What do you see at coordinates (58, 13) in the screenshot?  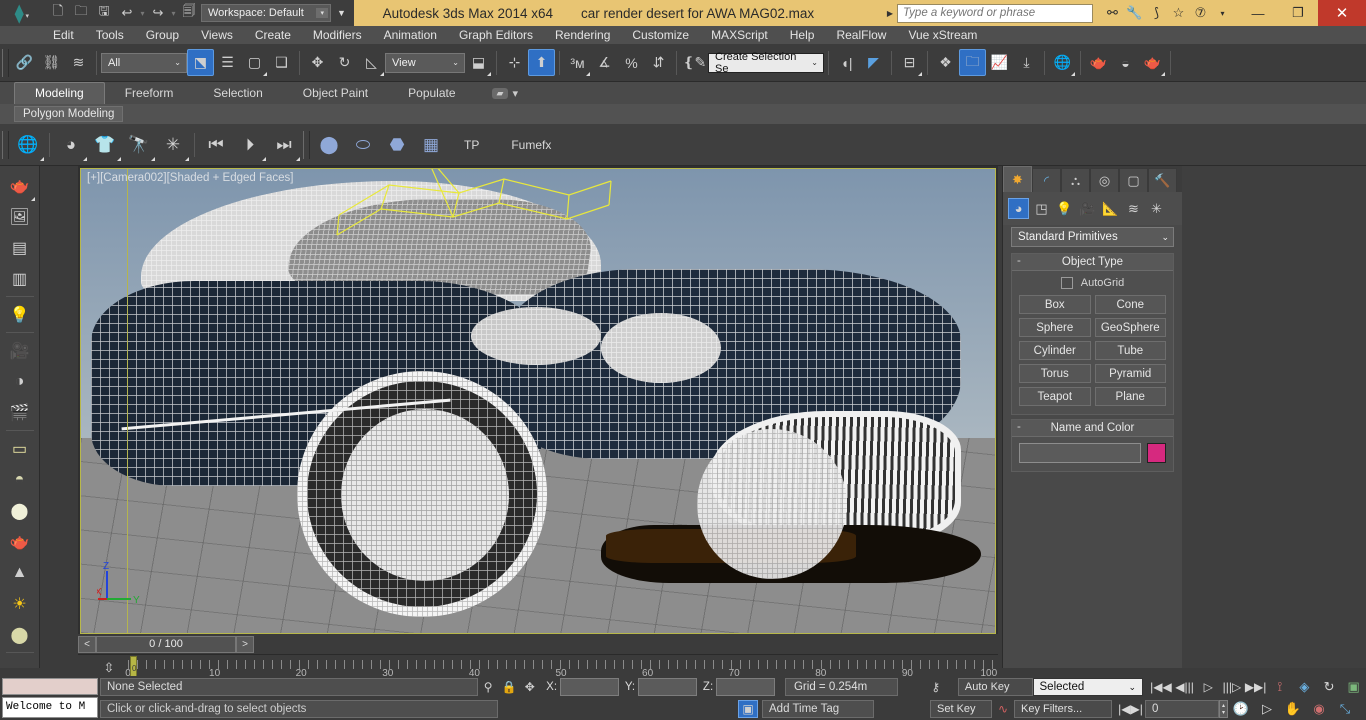 I see `new-file-icon: 🗋` at bounding box center [58, 13].